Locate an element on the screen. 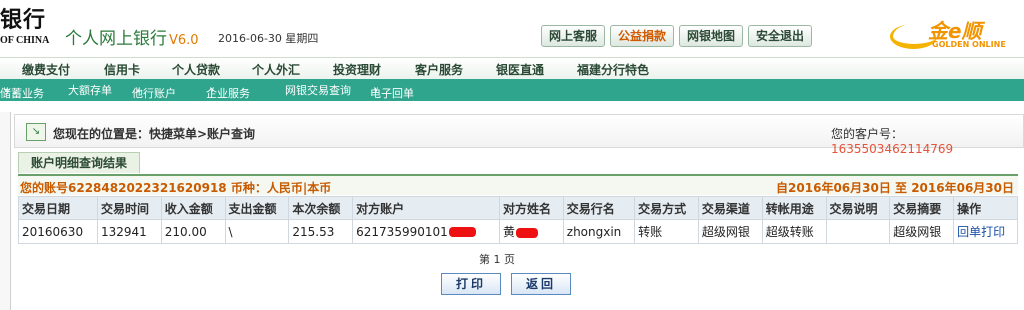  breadcrumb-location: 您现在的位置是：快捷菜单>账户查询 is located at coordinates (154, 134).